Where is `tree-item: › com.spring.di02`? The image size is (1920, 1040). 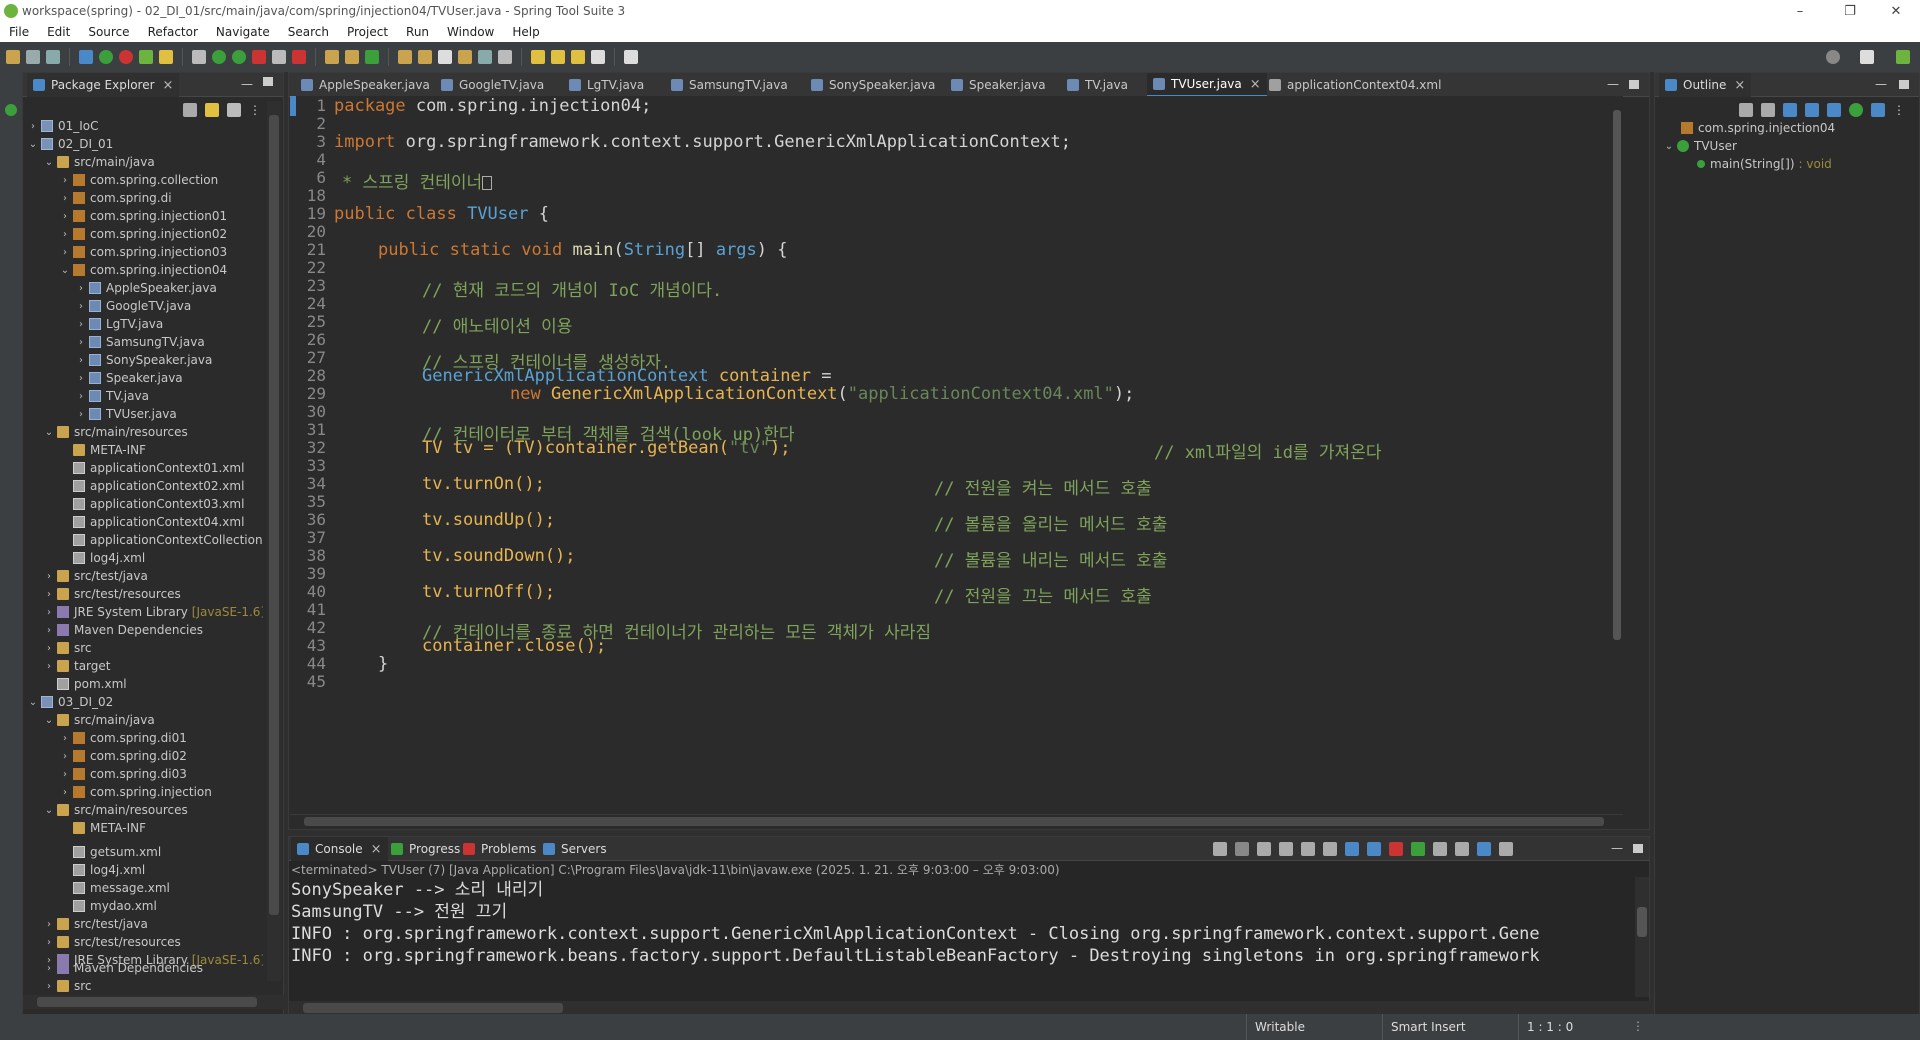
tree-item: › com.spring.di02 is located at coordinates (123, 756).